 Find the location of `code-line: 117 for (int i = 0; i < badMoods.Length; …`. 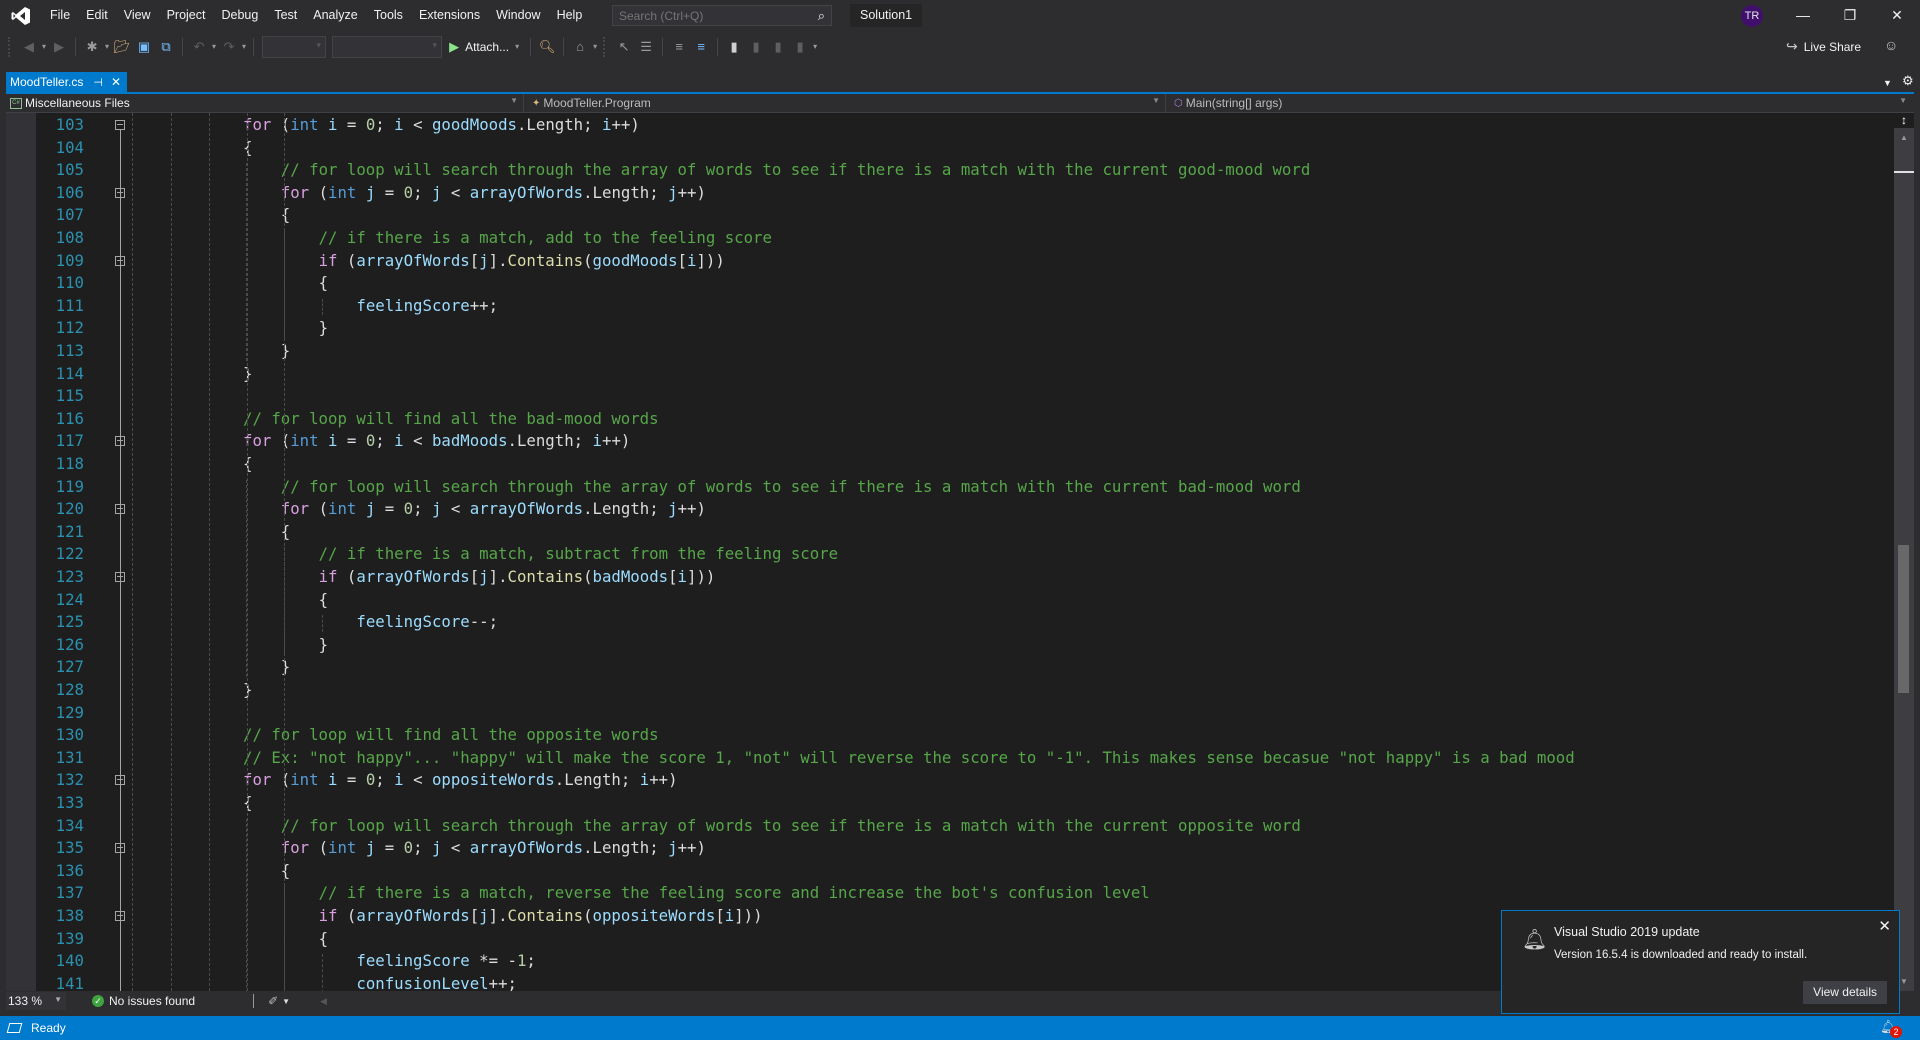

code-line: 117 for (int i = 0; i < badMoods.Length; … is located at coordinates (950, 441).